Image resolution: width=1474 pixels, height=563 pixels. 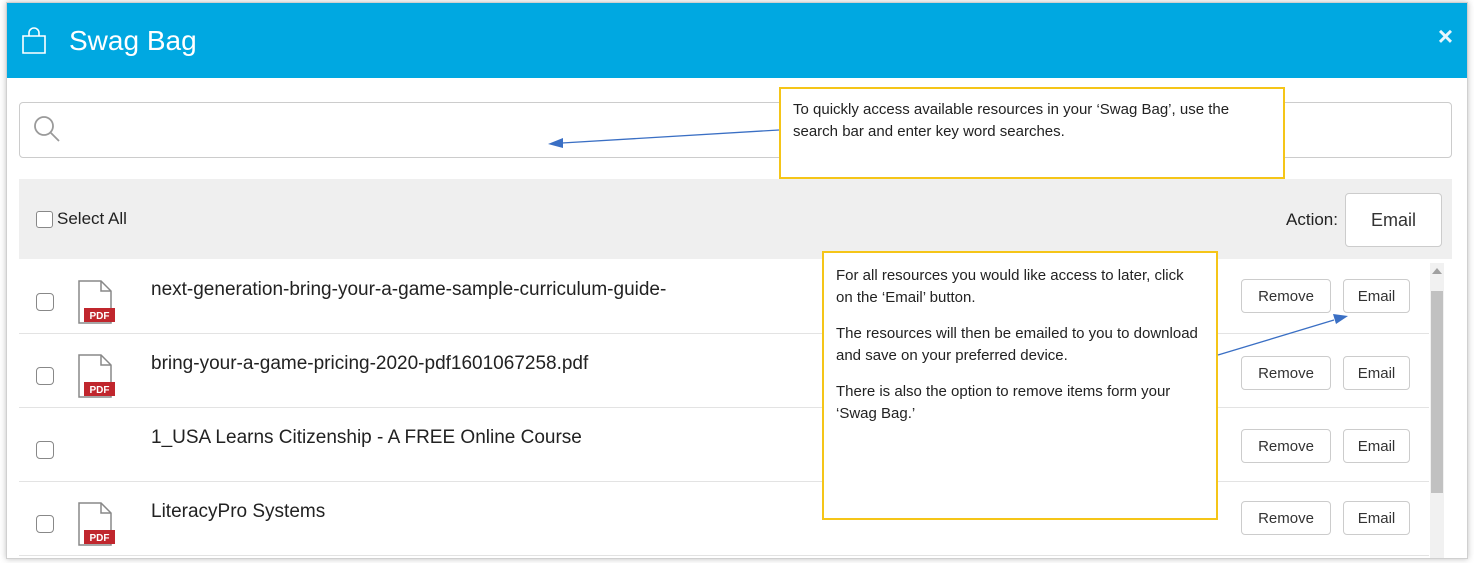 What do you see at coordinates (1437, 392) in the screenshot?
I see `scroll-thumb` at bounding box center [1437, 392].